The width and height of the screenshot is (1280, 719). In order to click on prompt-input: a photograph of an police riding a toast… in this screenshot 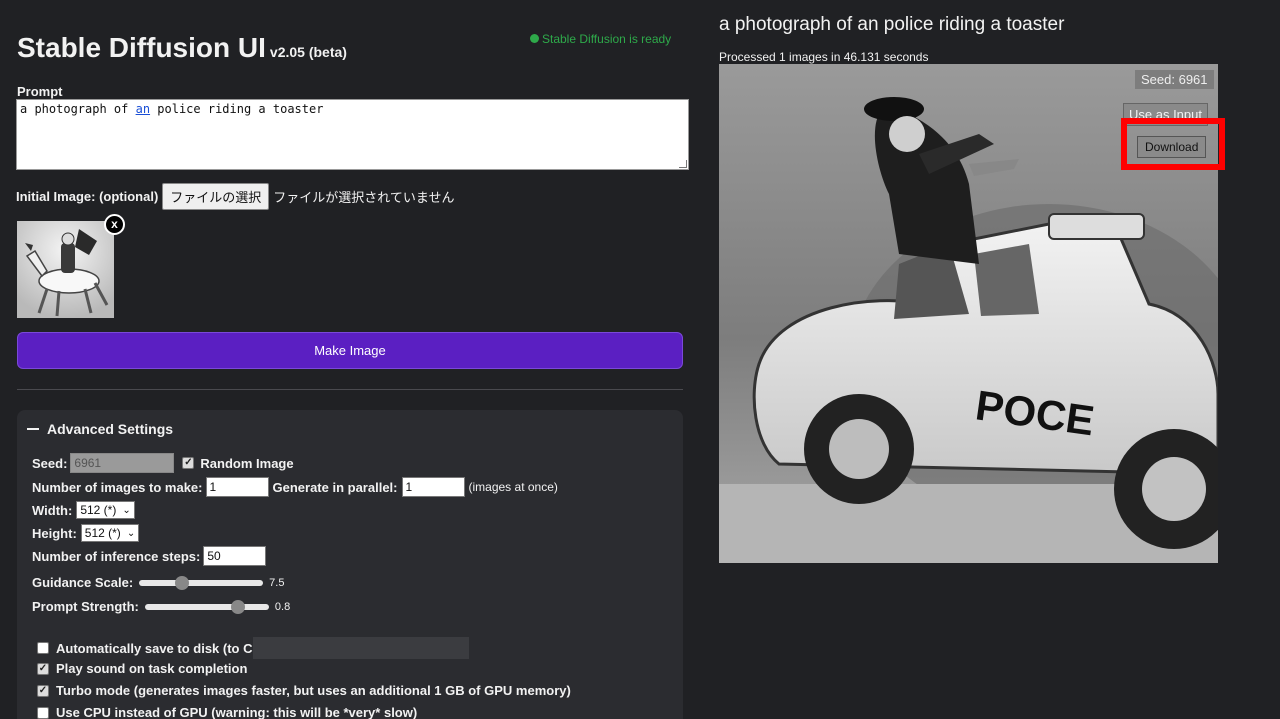, I will do `click(352, 134)`.